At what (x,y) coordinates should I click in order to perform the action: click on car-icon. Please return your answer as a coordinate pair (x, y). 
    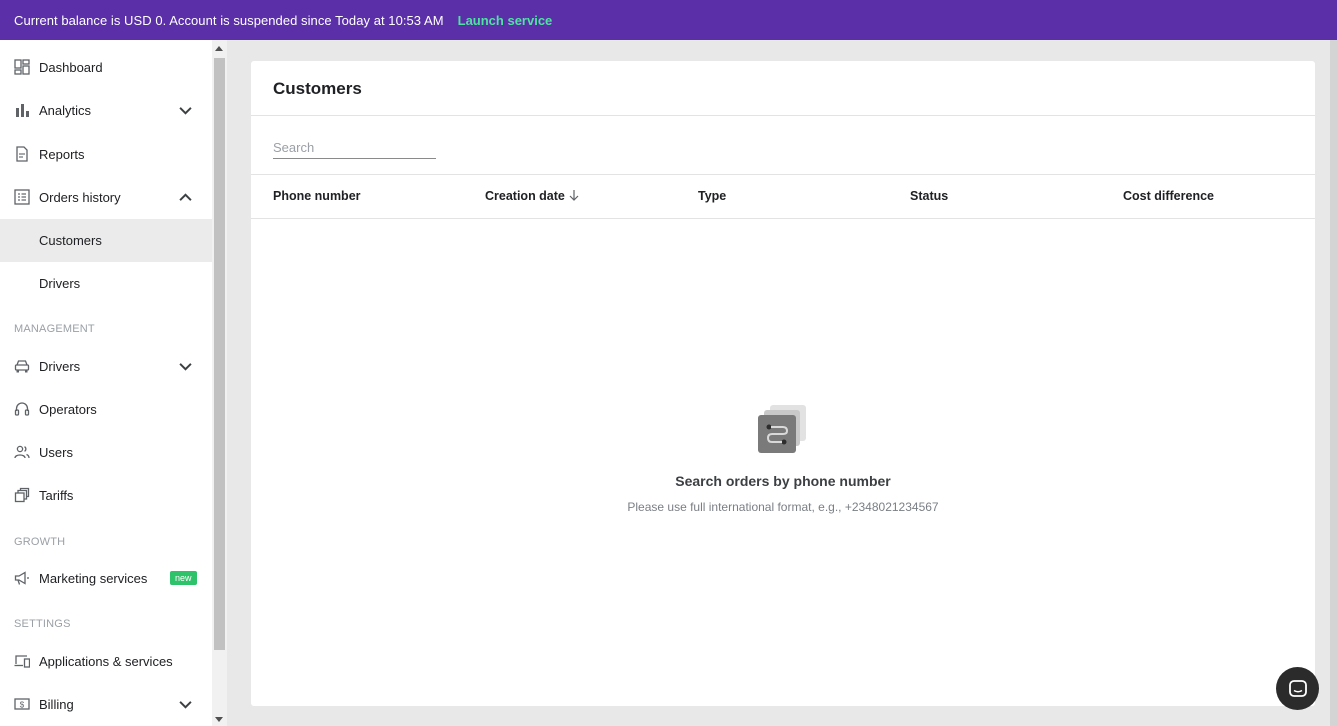
    Looking at the image, I should click on (22, 366).